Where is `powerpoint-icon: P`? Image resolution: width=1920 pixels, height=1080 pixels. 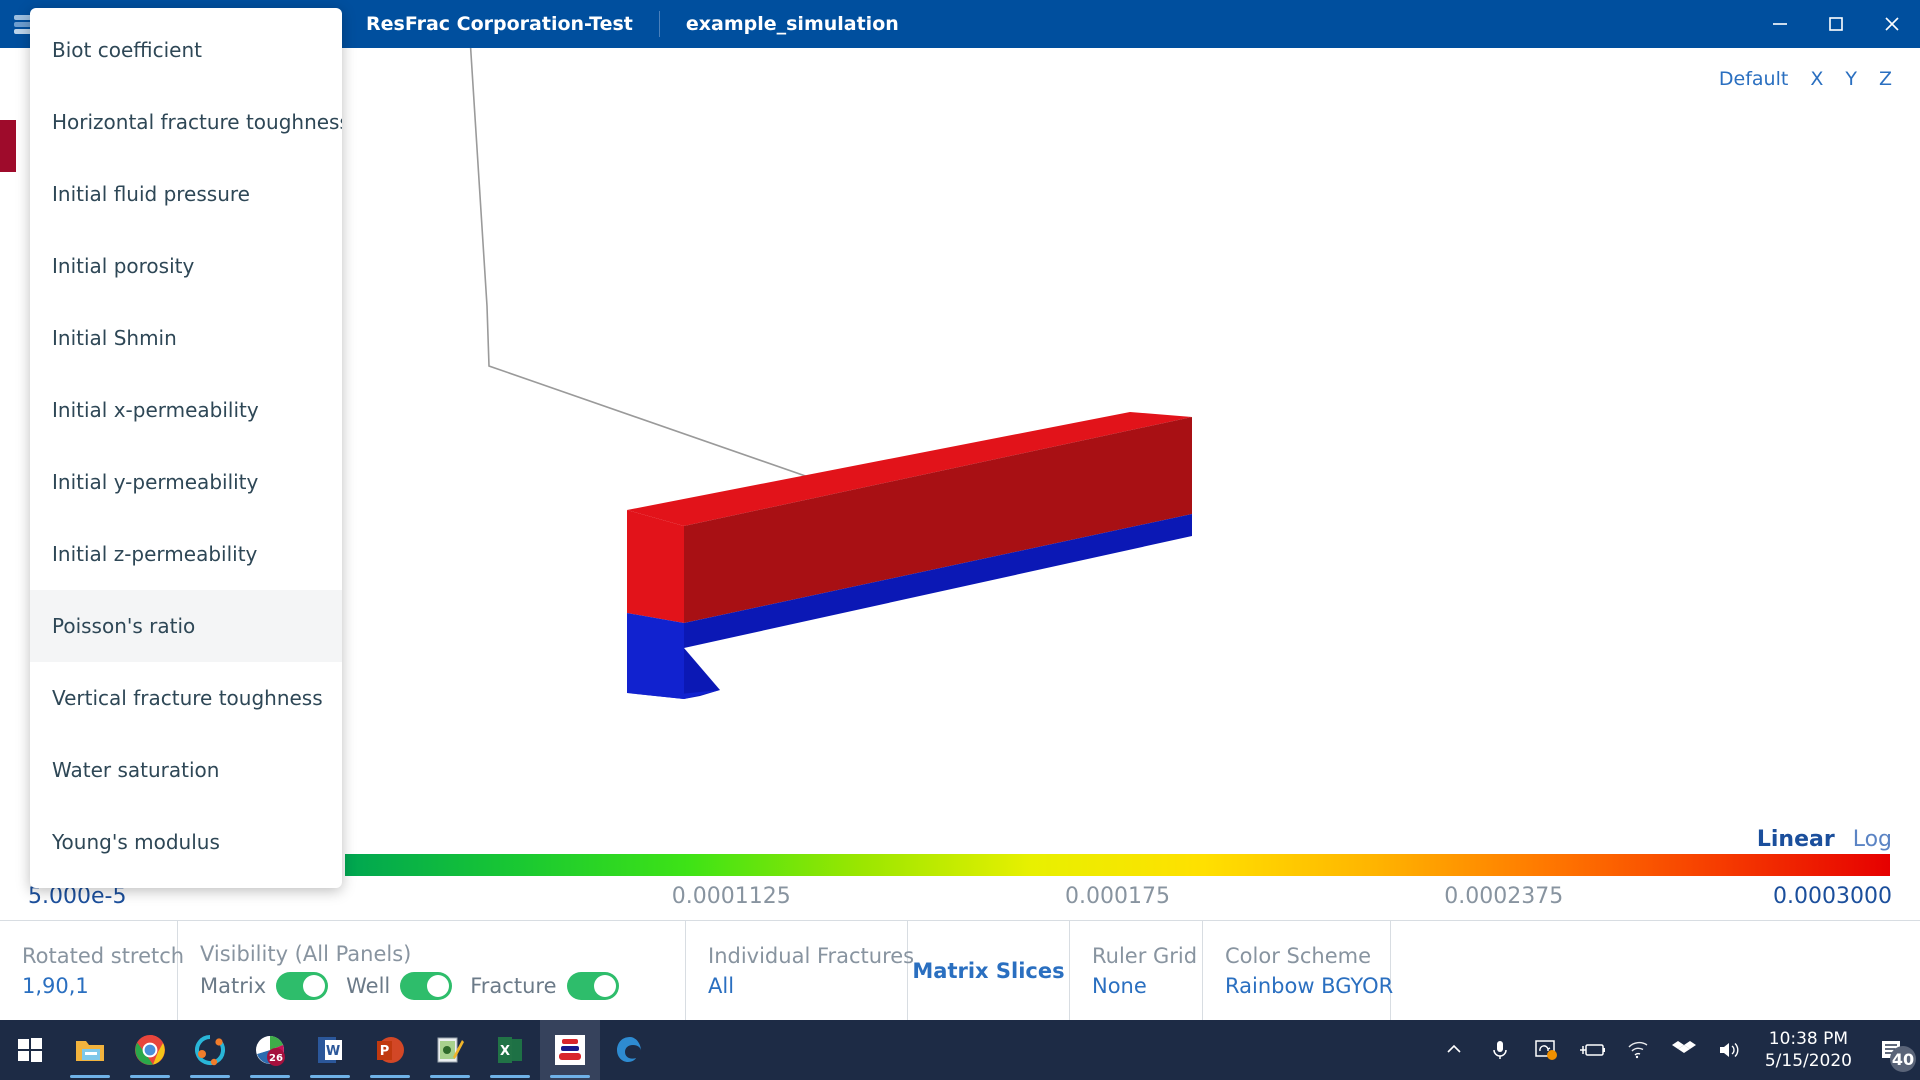
powerpoint-icon: P is located at coordinates (390, 1050).